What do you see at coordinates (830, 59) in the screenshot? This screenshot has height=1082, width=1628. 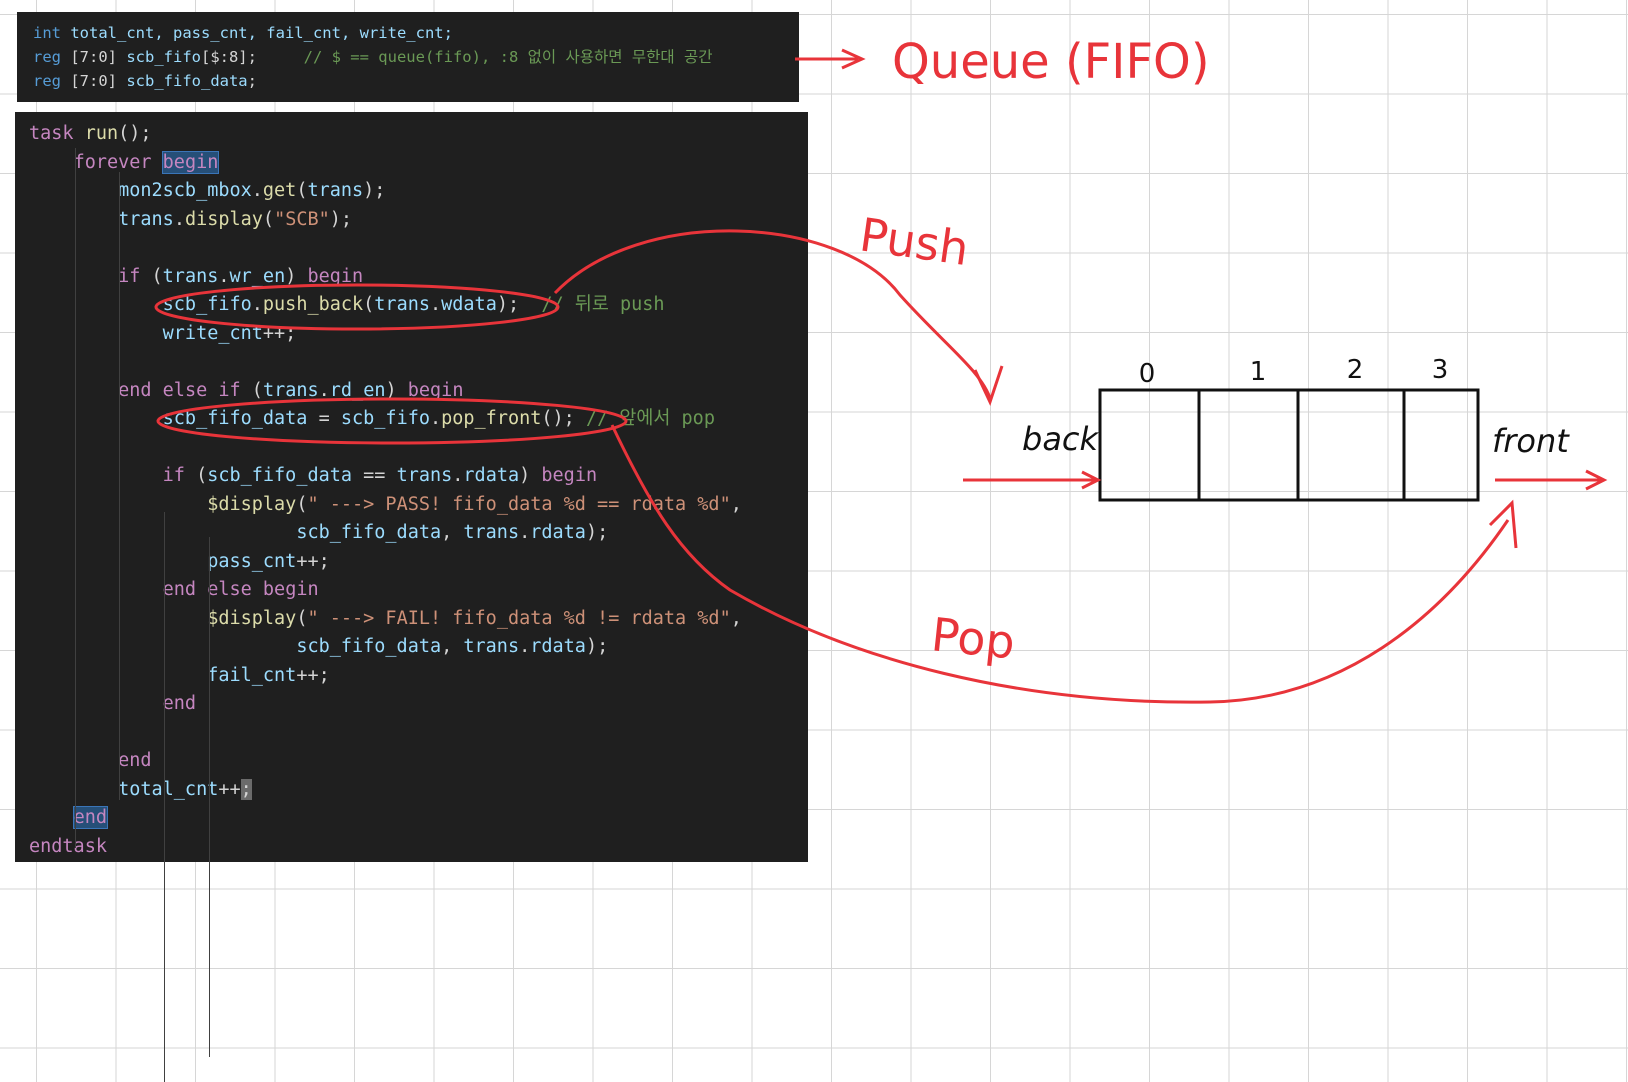 I see `queue-connector-arrow` at bounding box center [830, 59].